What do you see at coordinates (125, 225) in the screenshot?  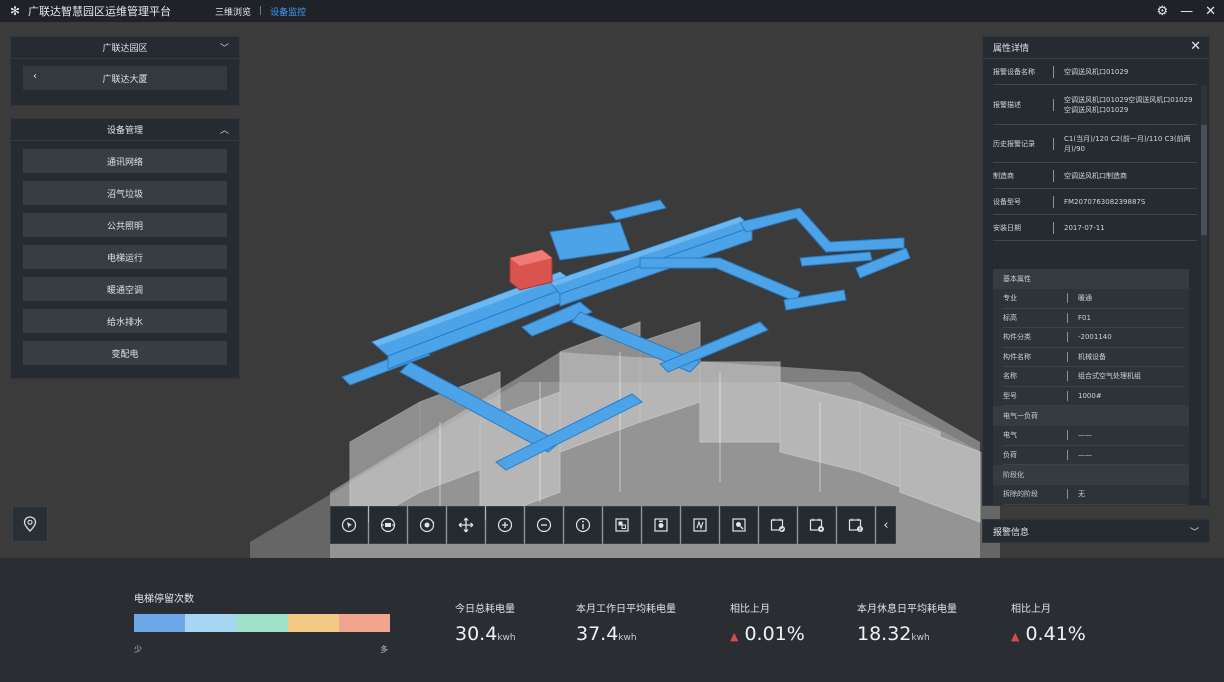 I see `menu-item-lighting: 公共照明` at bounding box center [125, 225].